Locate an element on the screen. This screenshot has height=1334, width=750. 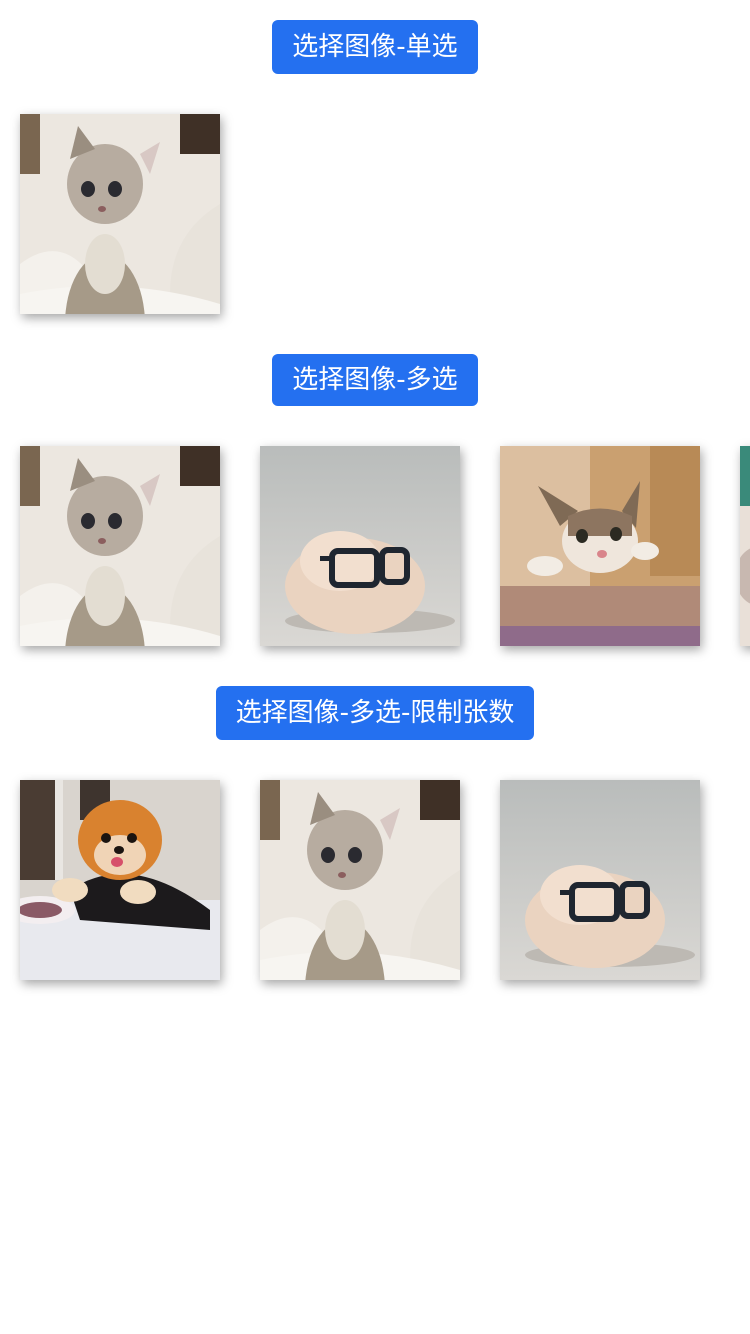
partial-photo is located at coordinates (745, 546).